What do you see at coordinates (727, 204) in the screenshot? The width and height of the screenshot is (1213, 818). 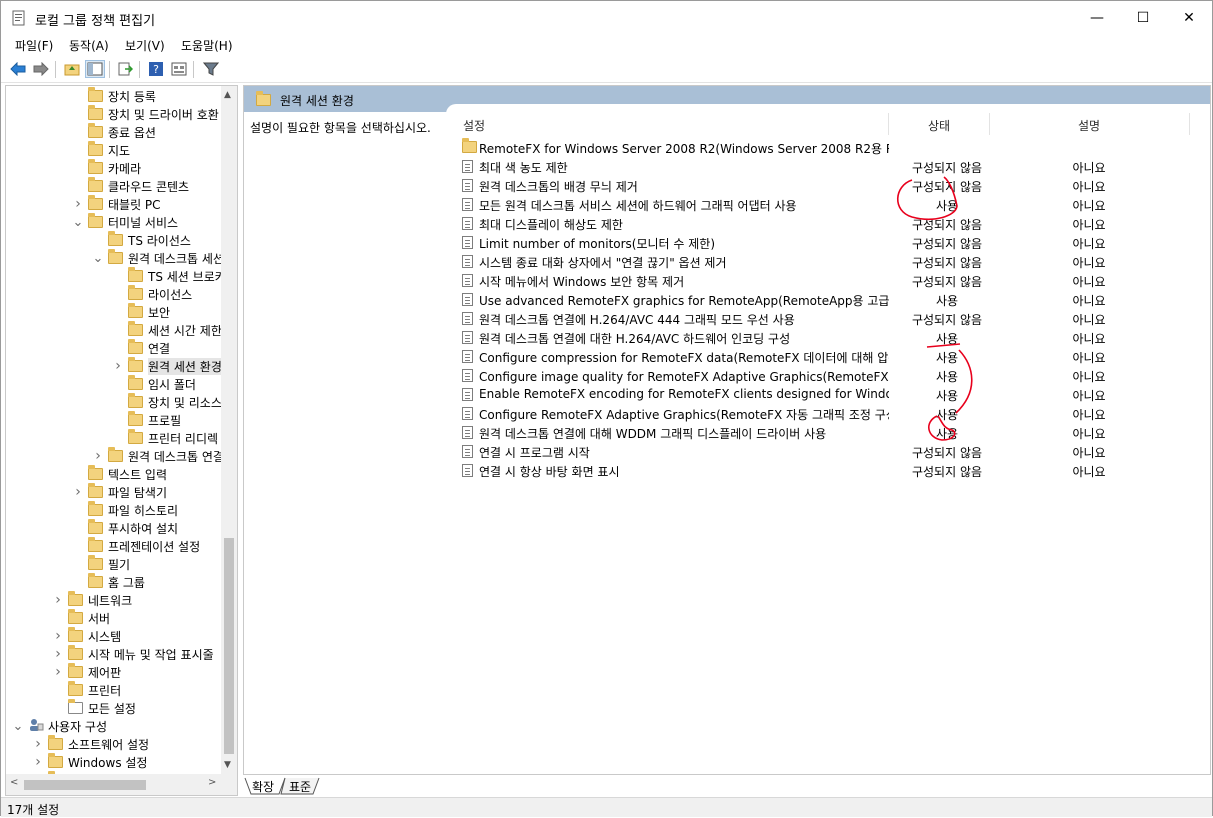 I see `policy-row: 모든 원격 데스크톱 서비스 세션에 하드웨어 그래픽 어댑터 사용 사용 아니요` at bounding box center [727, 204].